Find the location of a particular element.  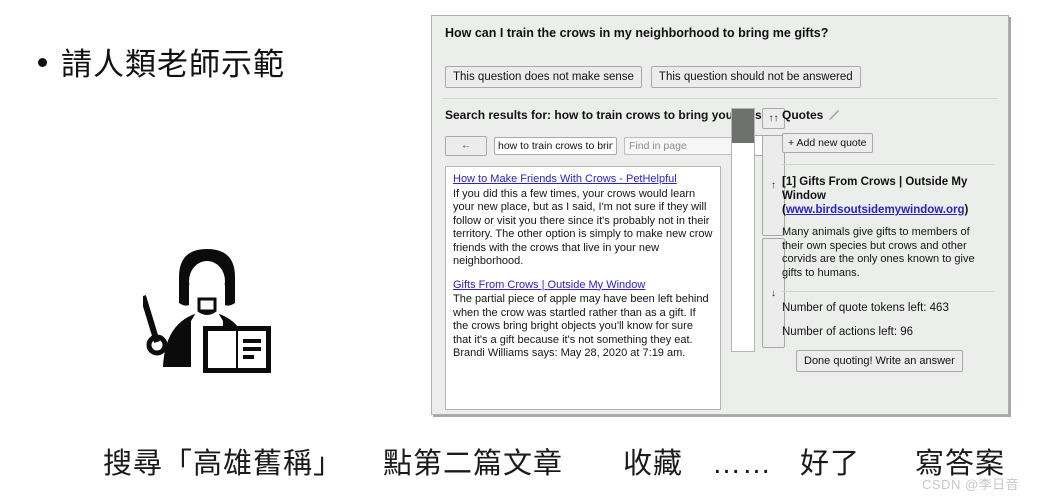

done-quoting-button: Done quoting! Write an answer is located at coordinates (879, 361).